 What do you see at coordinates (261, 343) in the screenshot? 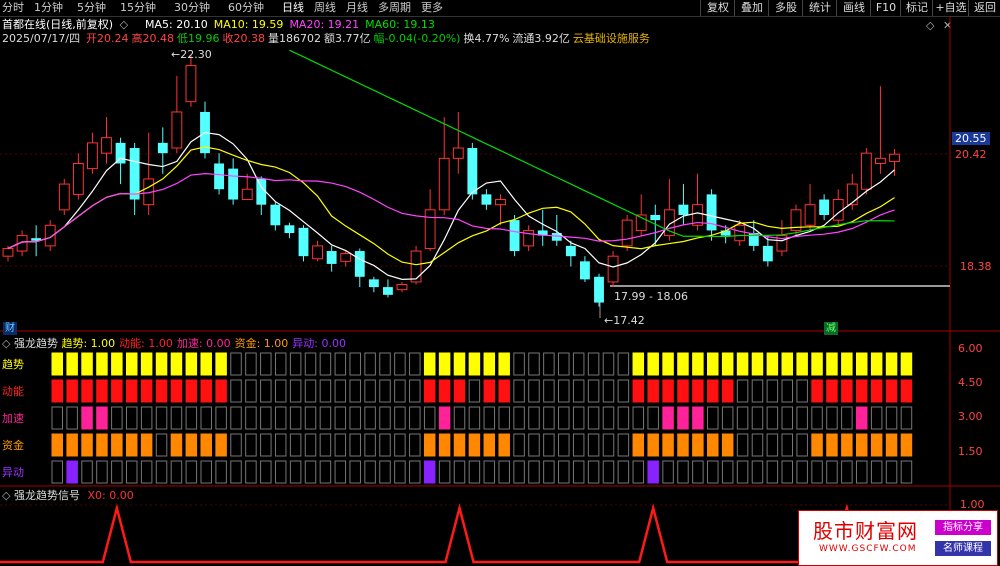
I see `indicator1-value-3: 资金: 1.00` at bounding box center [261, 343].